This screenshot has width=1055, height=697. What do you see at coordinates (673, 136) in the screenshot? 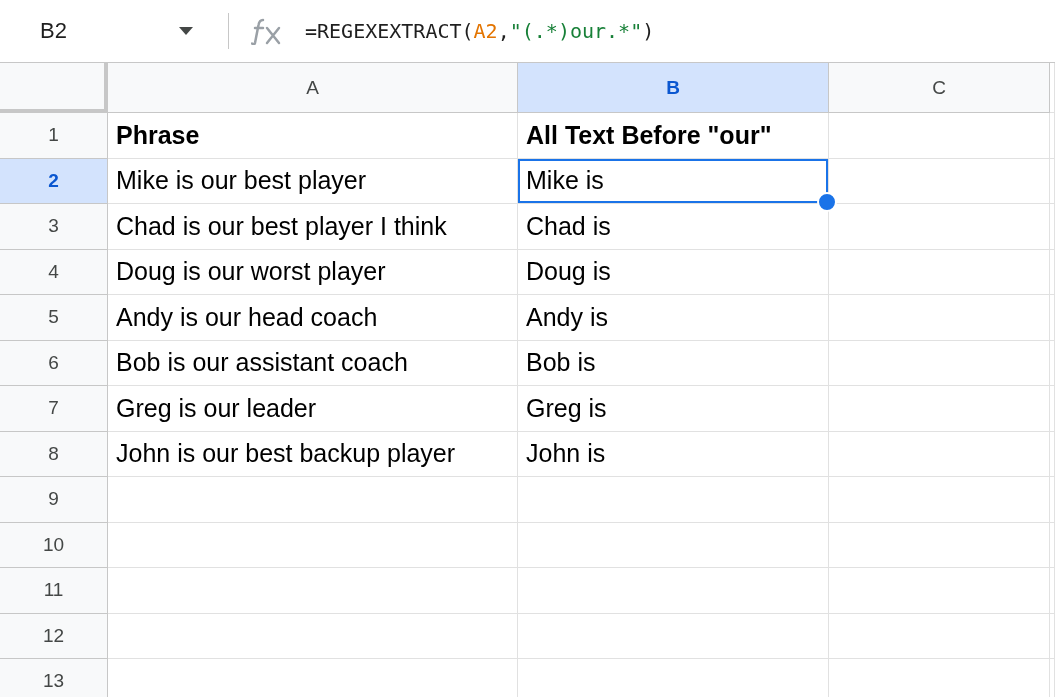
I see `header-cell: All Text Before "our"` at bounding box center [673, 136].